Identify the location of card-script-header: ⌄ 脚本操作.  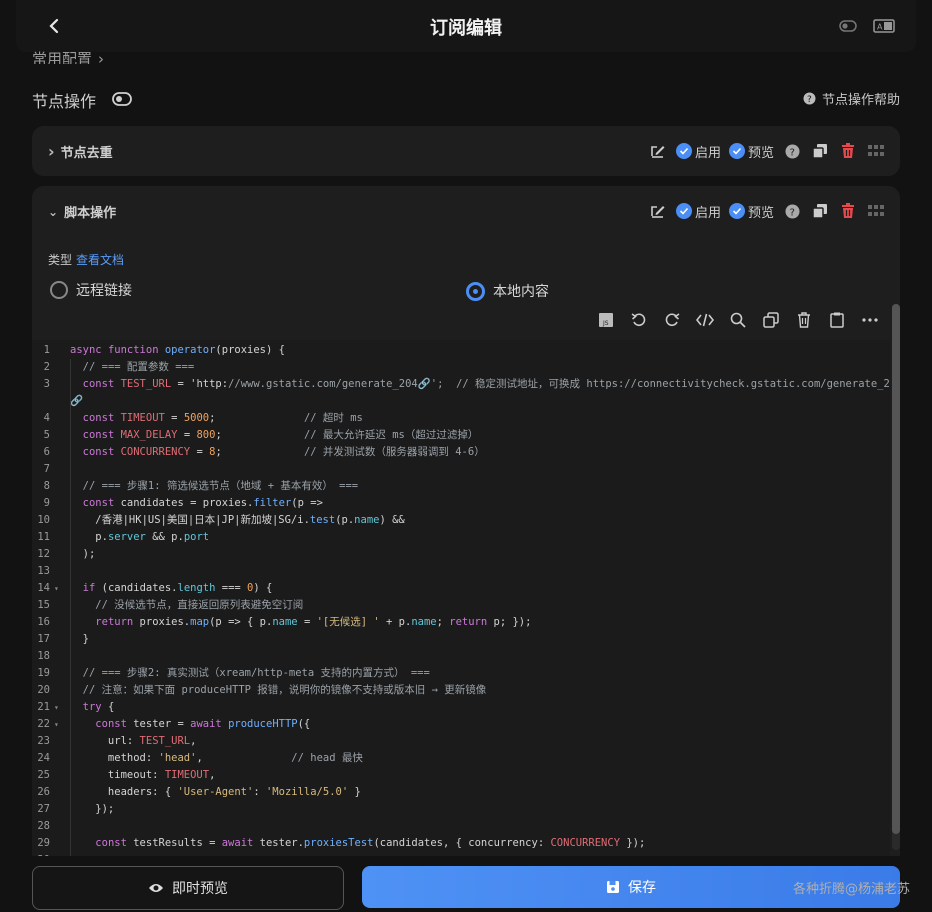
(82, 212).